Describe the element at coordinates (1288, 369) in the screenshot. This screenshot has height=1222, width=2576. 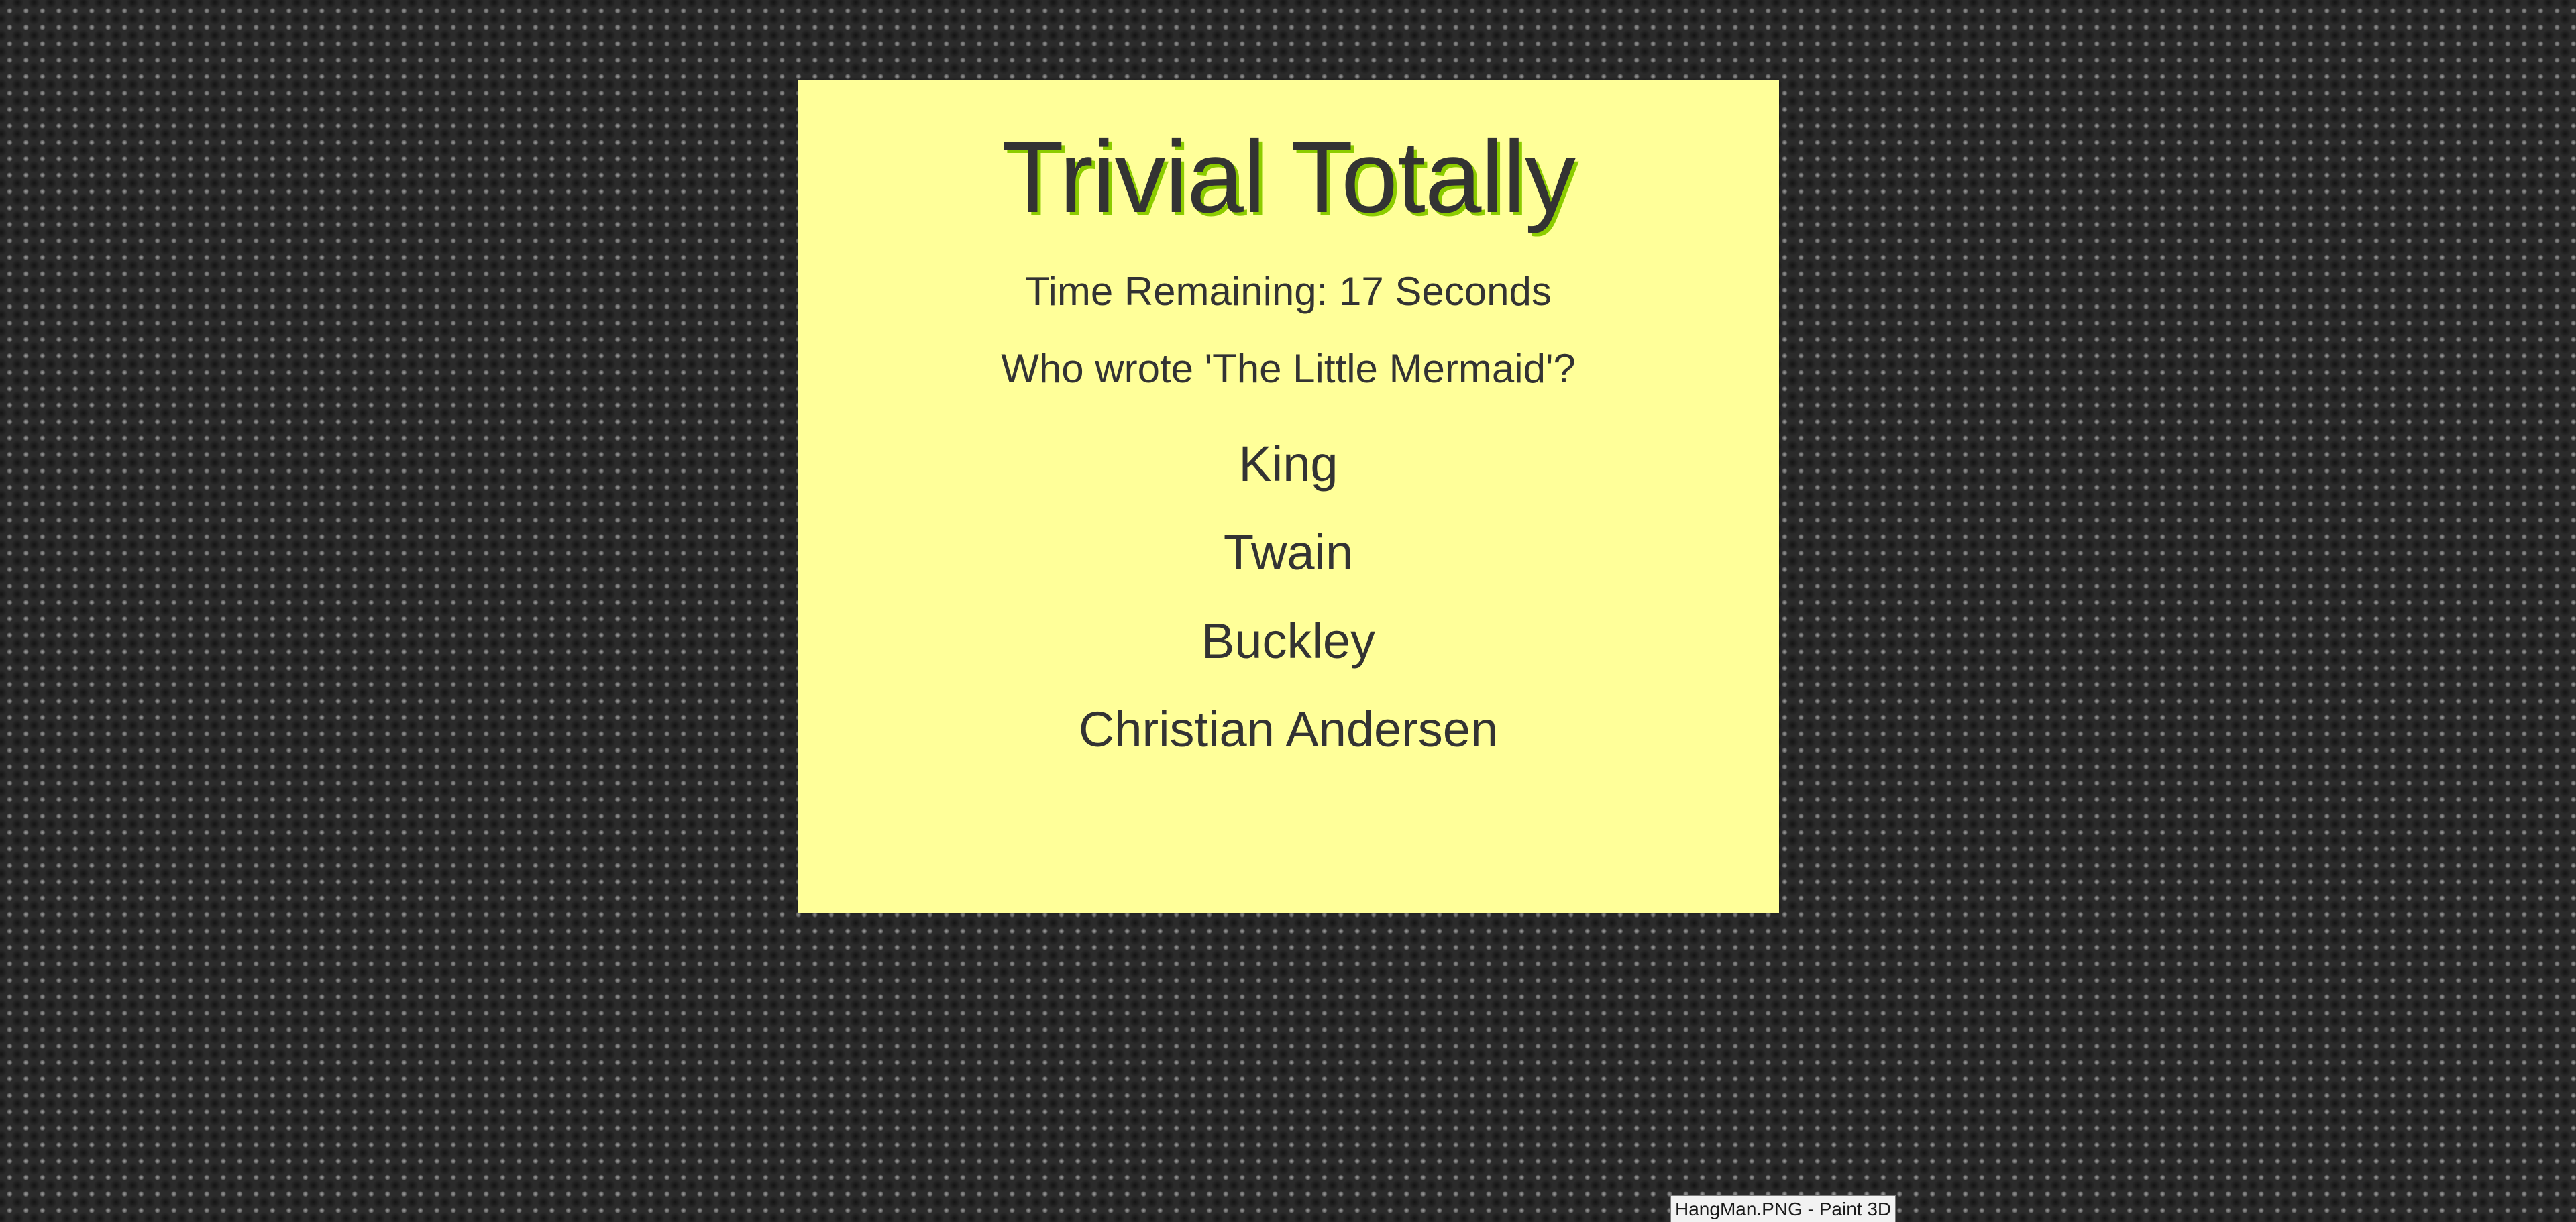
I see `question-text: Who wrote 'The Little Mermaid'?` at that location.